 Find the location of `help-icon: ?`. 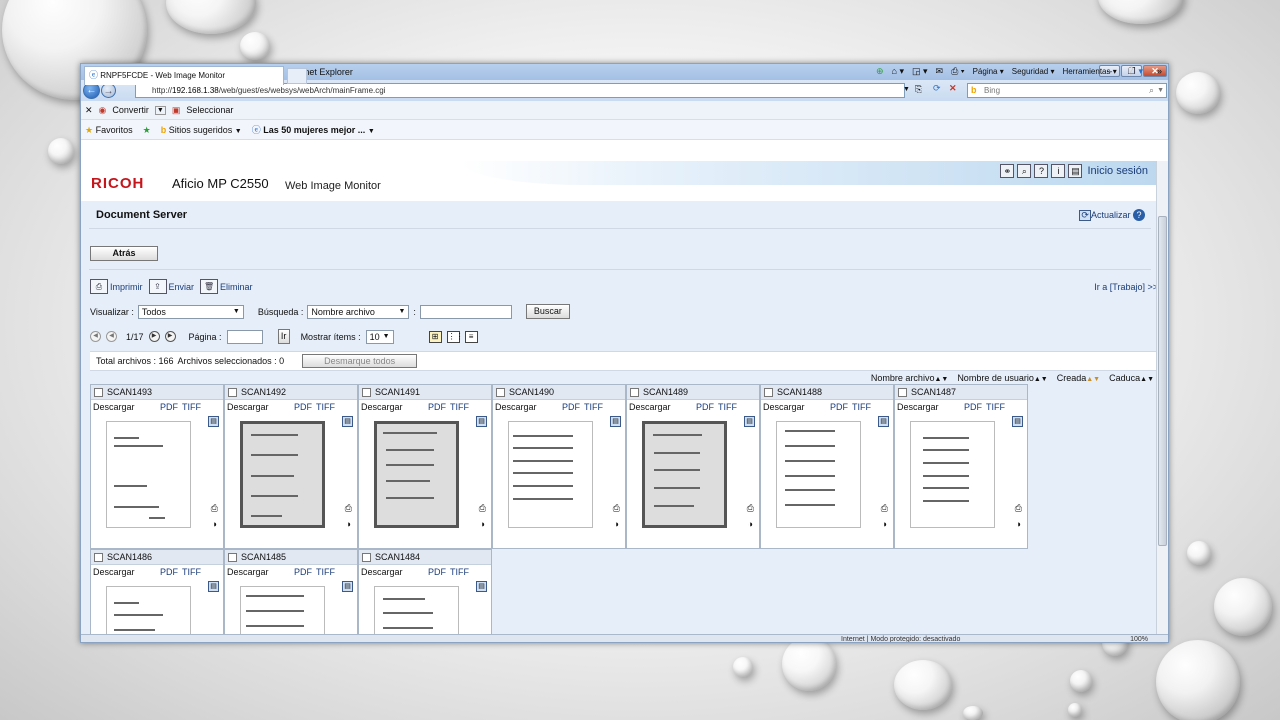

help-icon: ? is located at coordinates (1041, 171).